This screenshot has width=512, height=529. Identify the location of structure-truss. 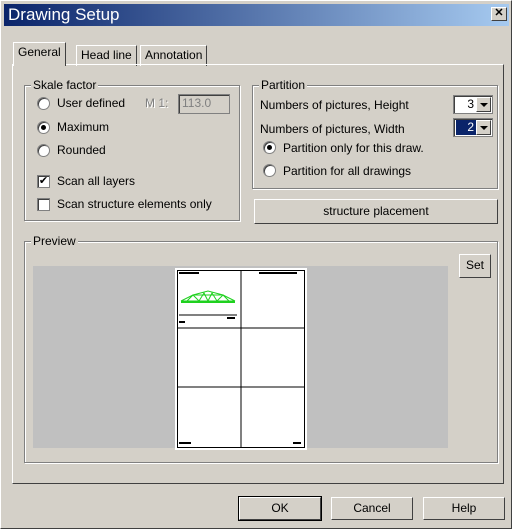
(208, 296).